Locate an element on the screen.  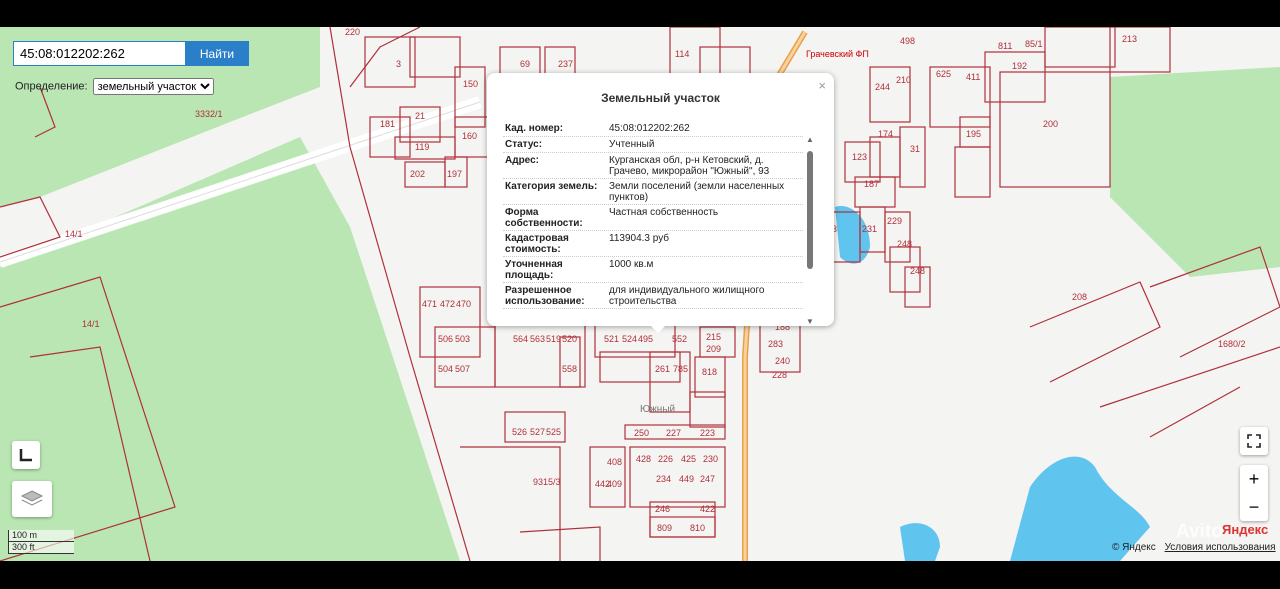
ruler-icon is located at coordinates (25, 455).